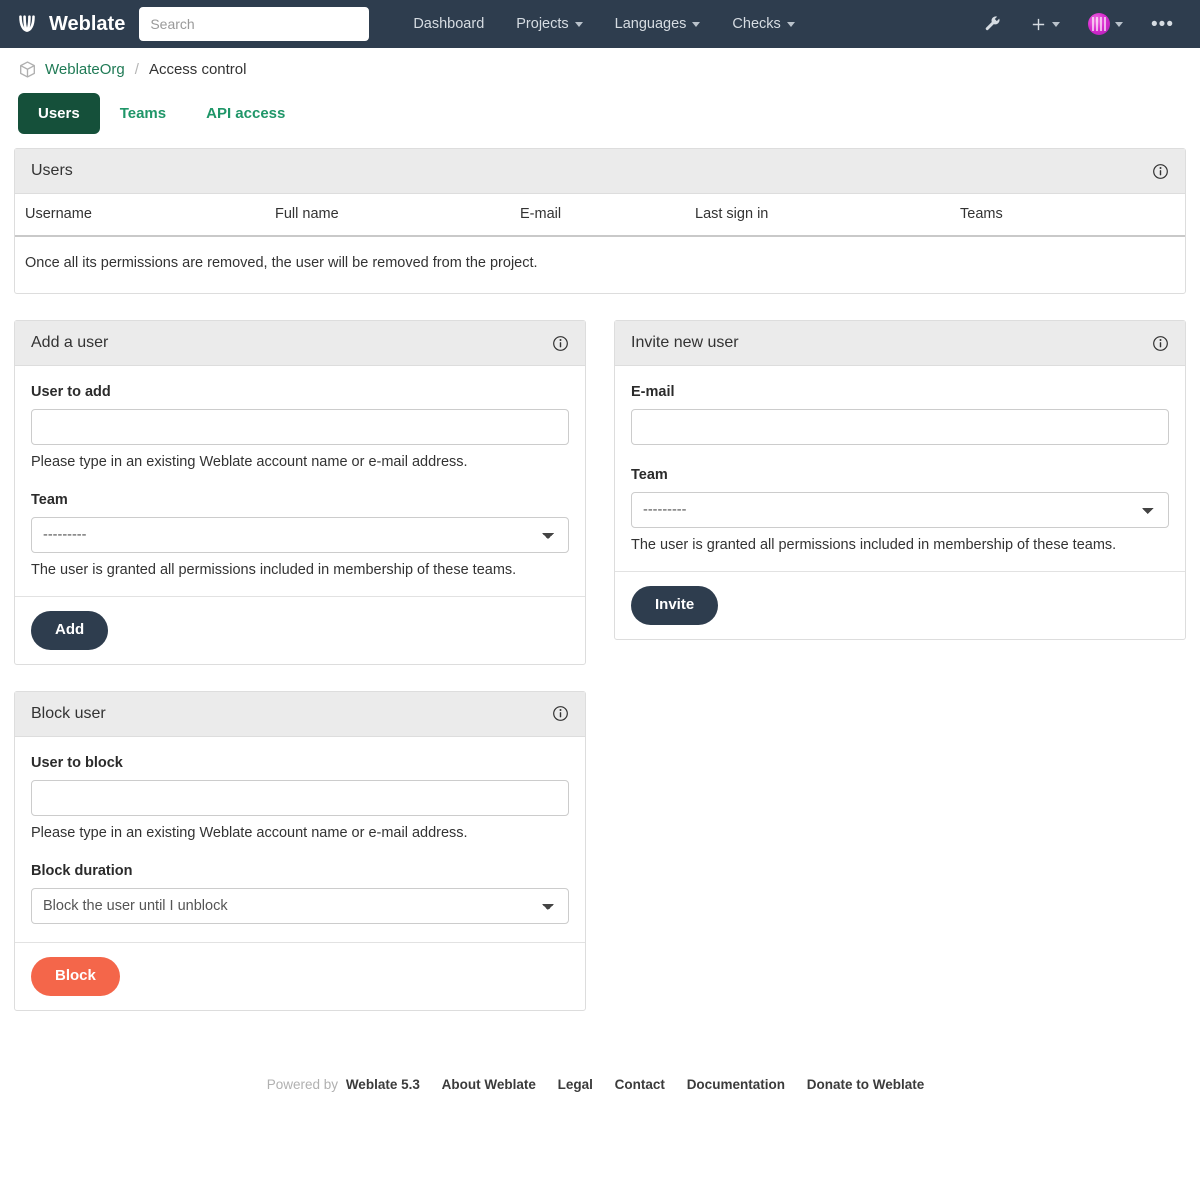 This screenshot has width=1200, height=1198. I want to click on column-header-full-name: Full name, so click(387, 215).